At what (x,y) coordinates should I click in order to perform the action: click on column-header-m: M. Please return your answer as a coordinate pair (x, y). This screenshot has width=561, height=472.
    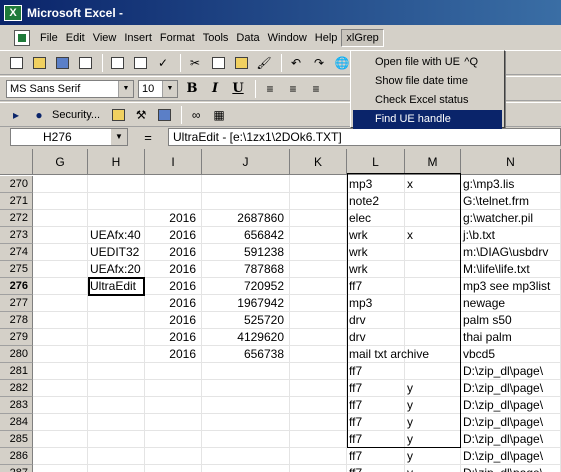
    Looking at the image, I should click on (433, 162).